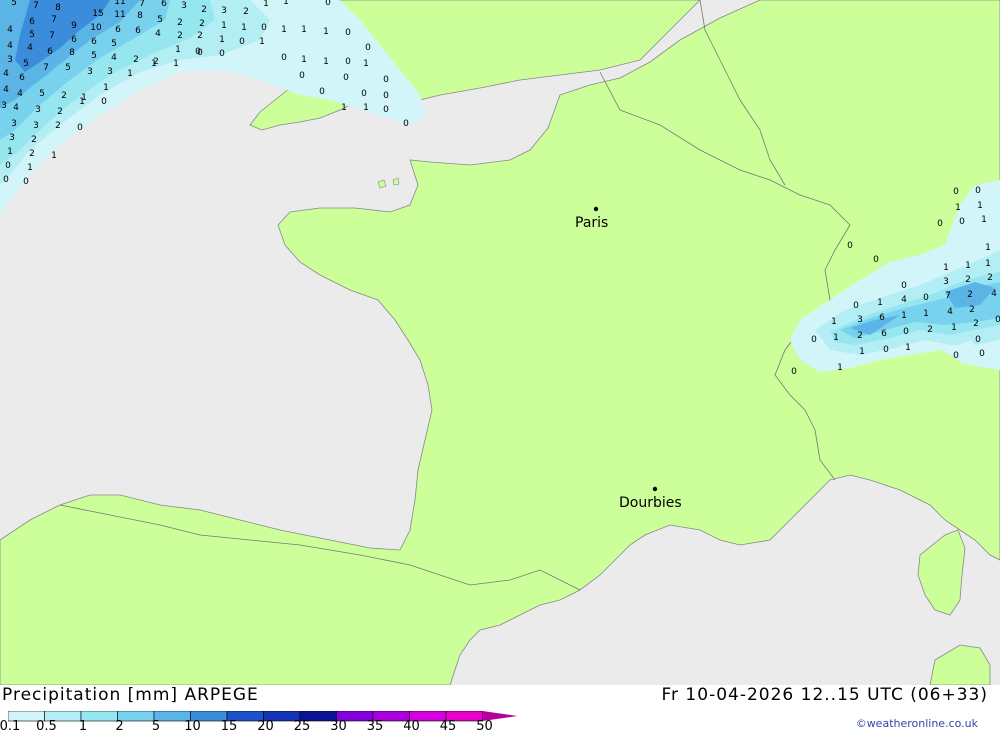  What do you see at coordinates (119, 726) in the screenshot?
I see `legend-label: 2` at bounding box center [119, 726].